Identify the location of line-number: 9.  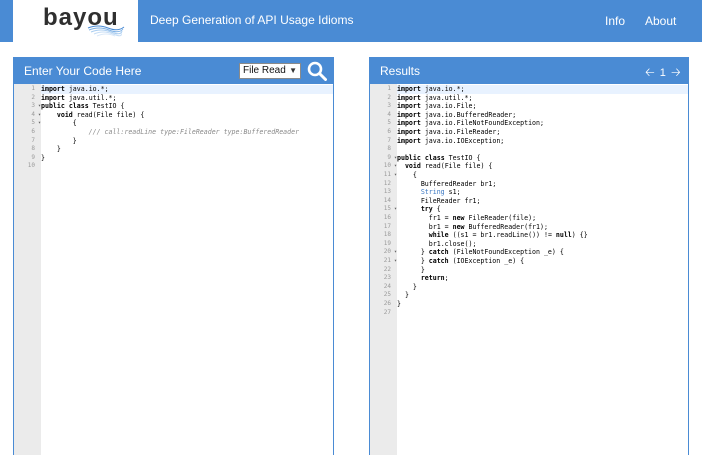
(389, 157).